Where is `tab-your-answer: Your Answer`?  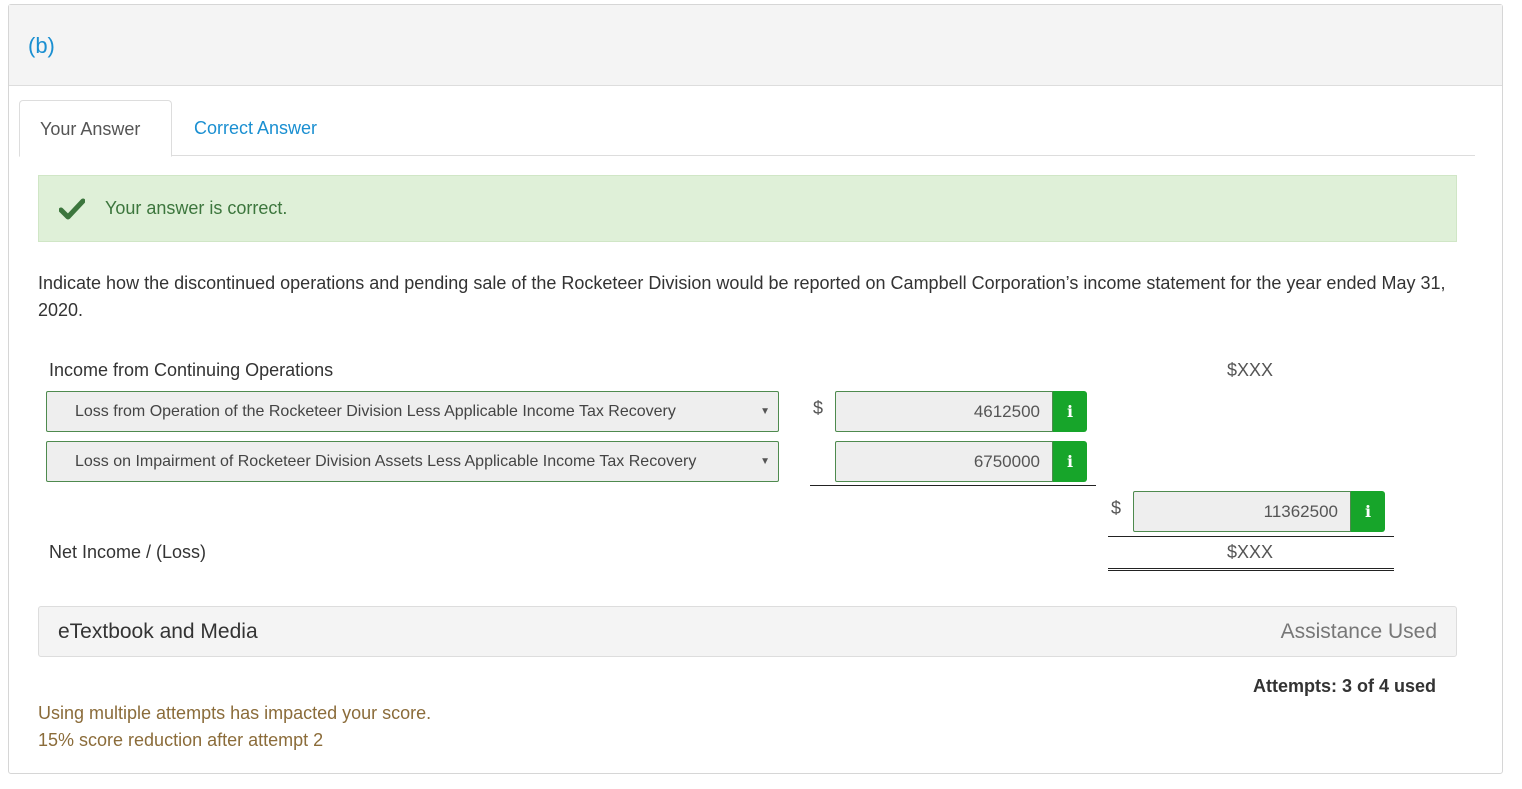 tab-your-answer: Your Answer is located at coordinates (95, 128).